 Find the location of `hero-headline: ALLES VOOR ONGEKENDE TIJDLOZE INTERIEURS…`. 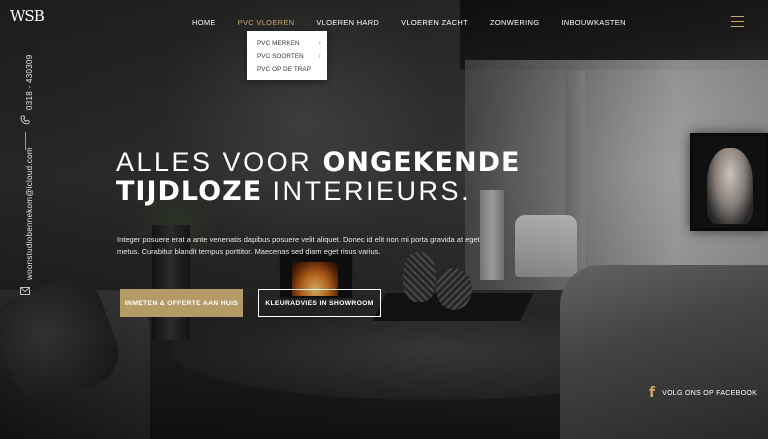

hero-headline: ALLES VOOR ONGEKENDE TIJDLOZE INTERIEURS… is located at coordinates (331, 177).